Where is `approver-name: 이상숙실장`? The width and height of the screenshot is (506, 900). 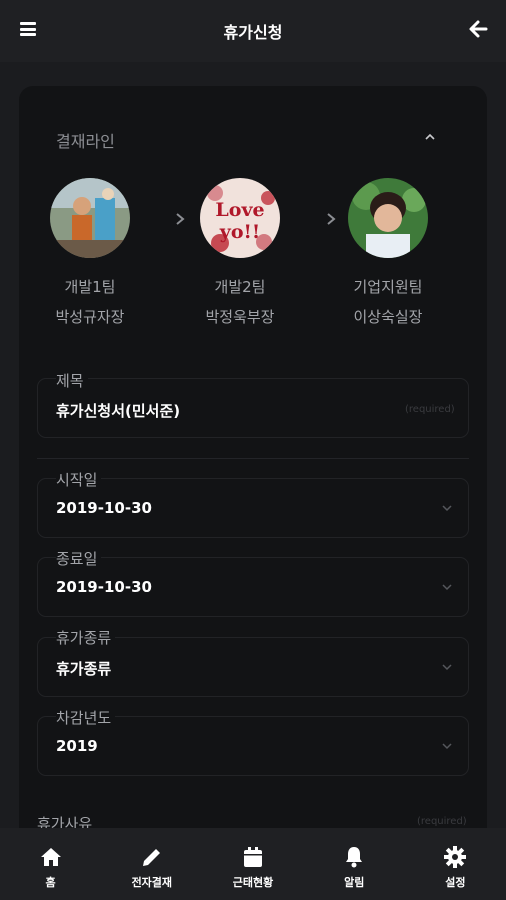
approver-name: 이상숙실장 is located at coordinates (388, 317).